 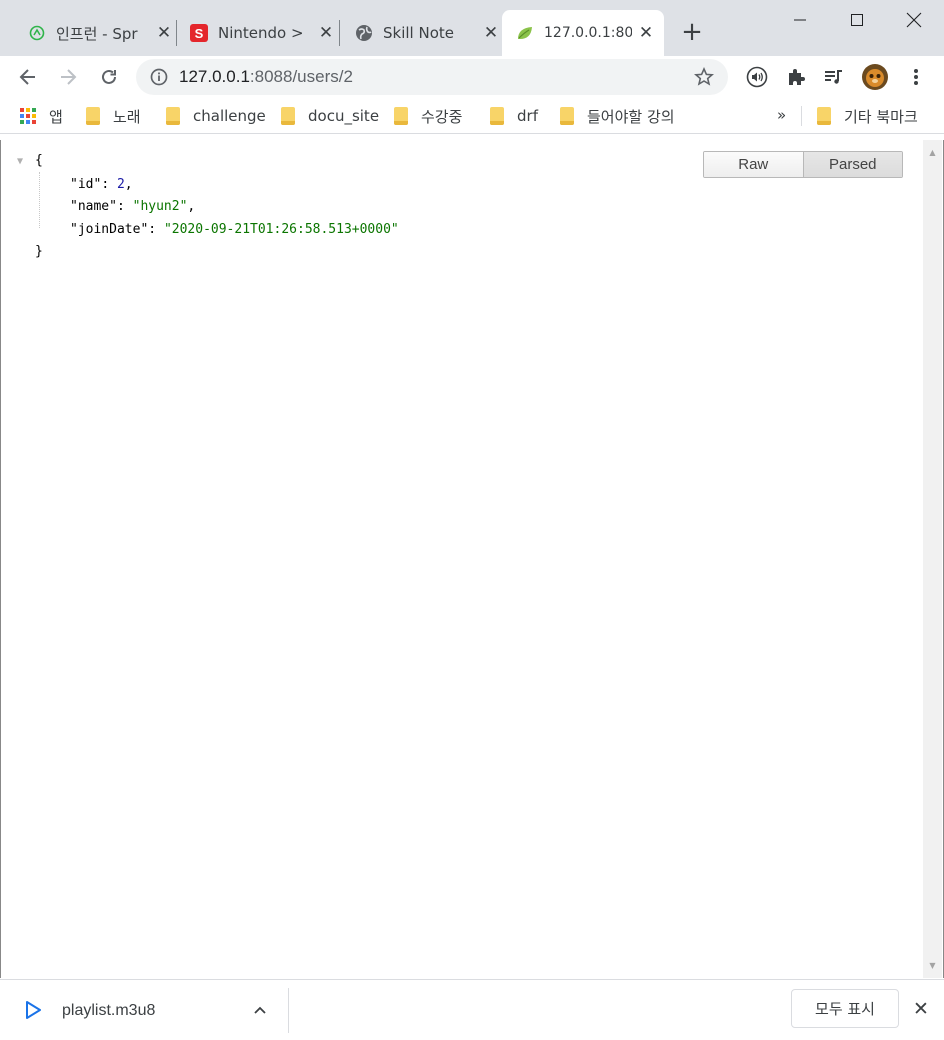 What do you see at coordinates (472, 116) in the screenshot?
I see `bookmarks-bar: 앱 노래 challenge docu_site 수강중 drf 들어야할 강의` at bounding box center [472, 116].